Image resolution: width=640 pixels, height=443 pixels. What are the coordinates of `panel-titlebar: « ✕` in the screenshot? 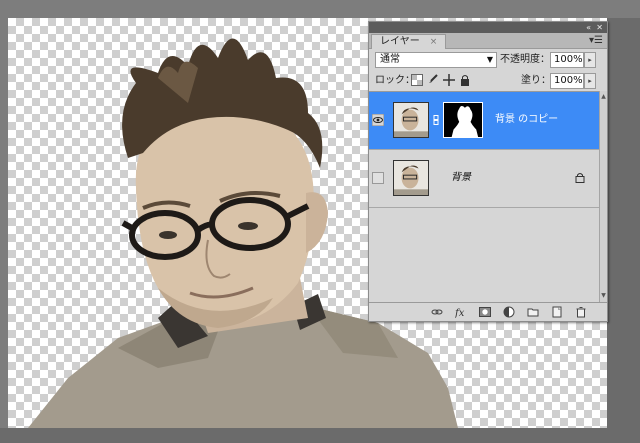 It's located at (488, 27).